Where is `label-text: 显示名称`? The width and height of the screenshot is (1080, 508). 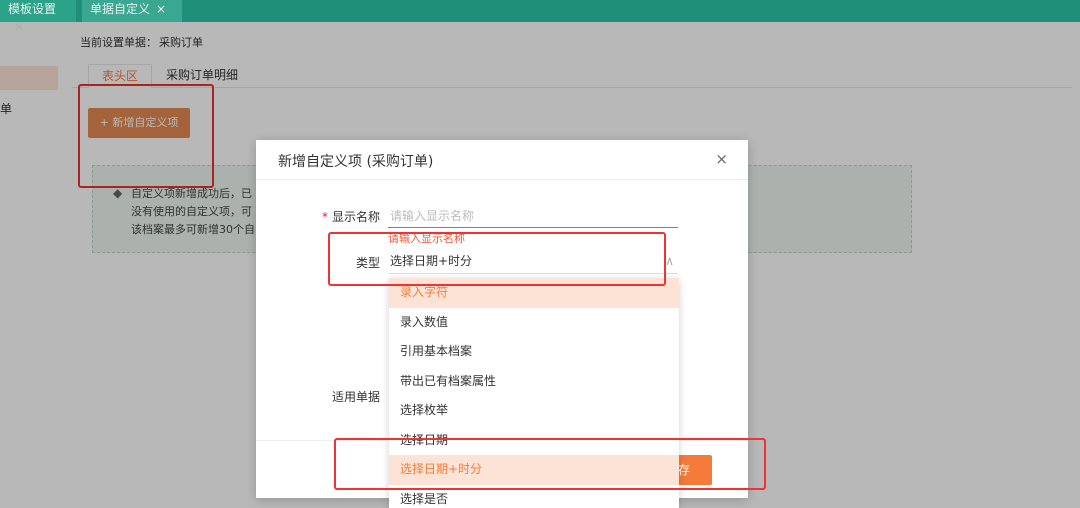
label-text: 显示名称 is located at coordinates (355, 217).